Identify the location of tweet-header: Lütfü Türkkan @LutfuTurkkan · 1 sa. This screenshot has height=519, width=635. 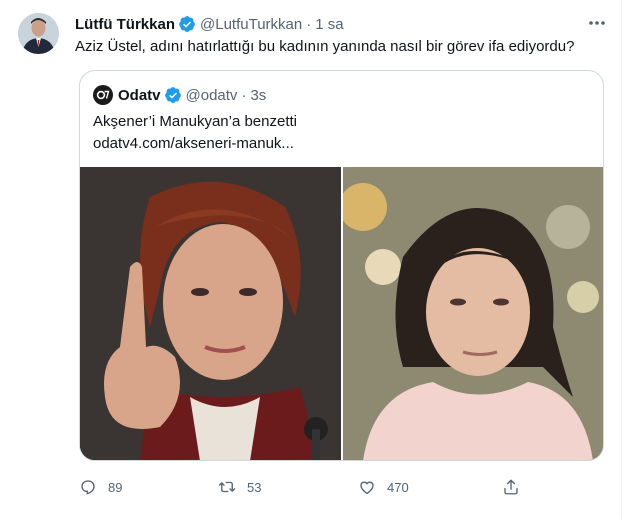
(209, 24).